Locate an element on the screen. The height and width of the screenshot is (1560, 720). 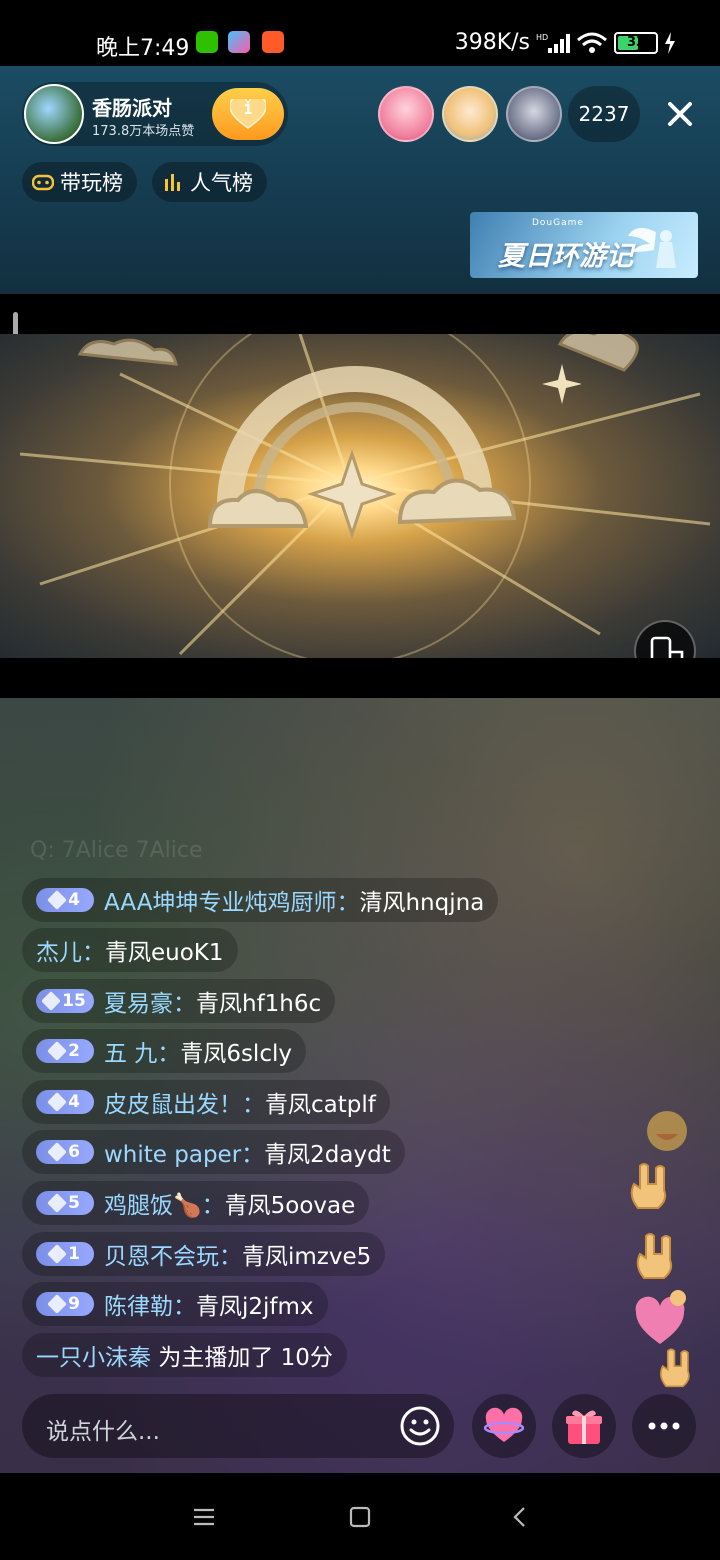
video-bottom-gap is located at coordinates (360, 678).